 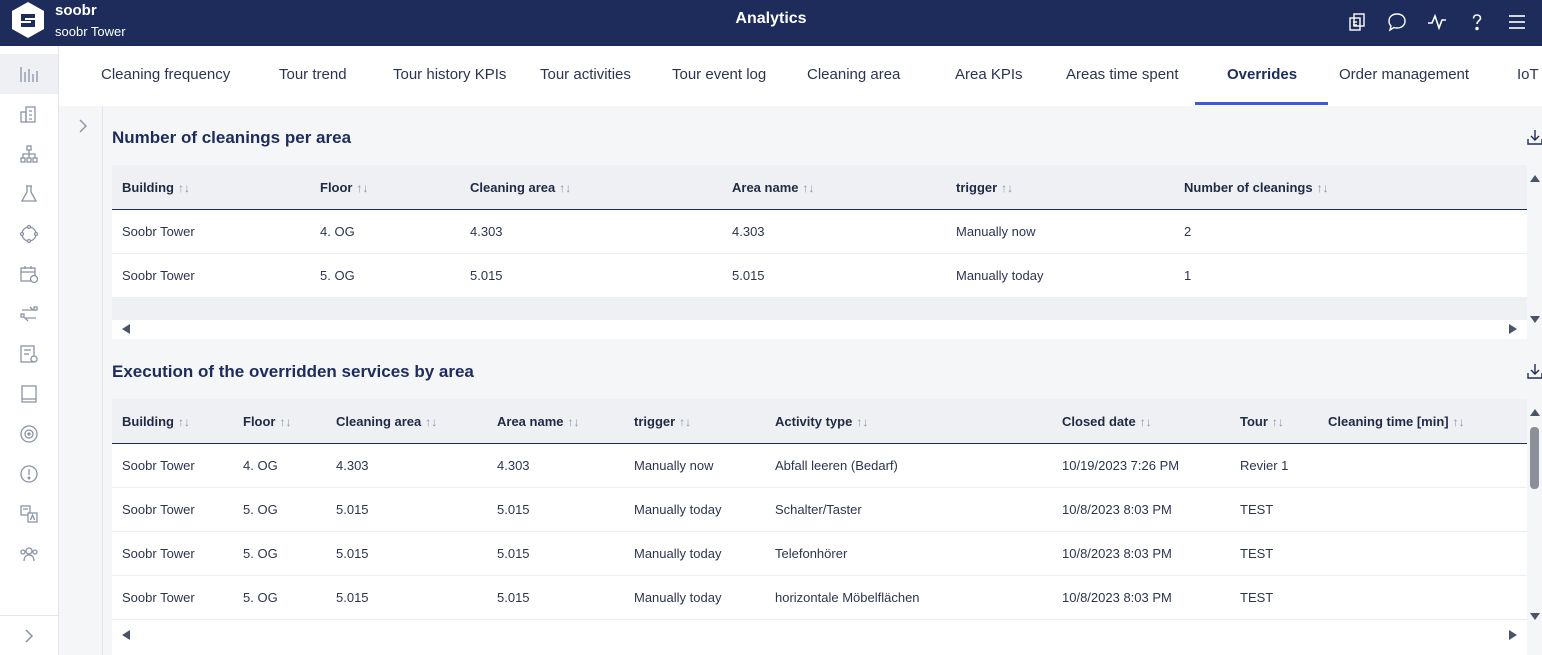 What do you see at coordinates (29, 234) in the screenshot?
I see `cycle-icon` at bounding box center [29, 234].